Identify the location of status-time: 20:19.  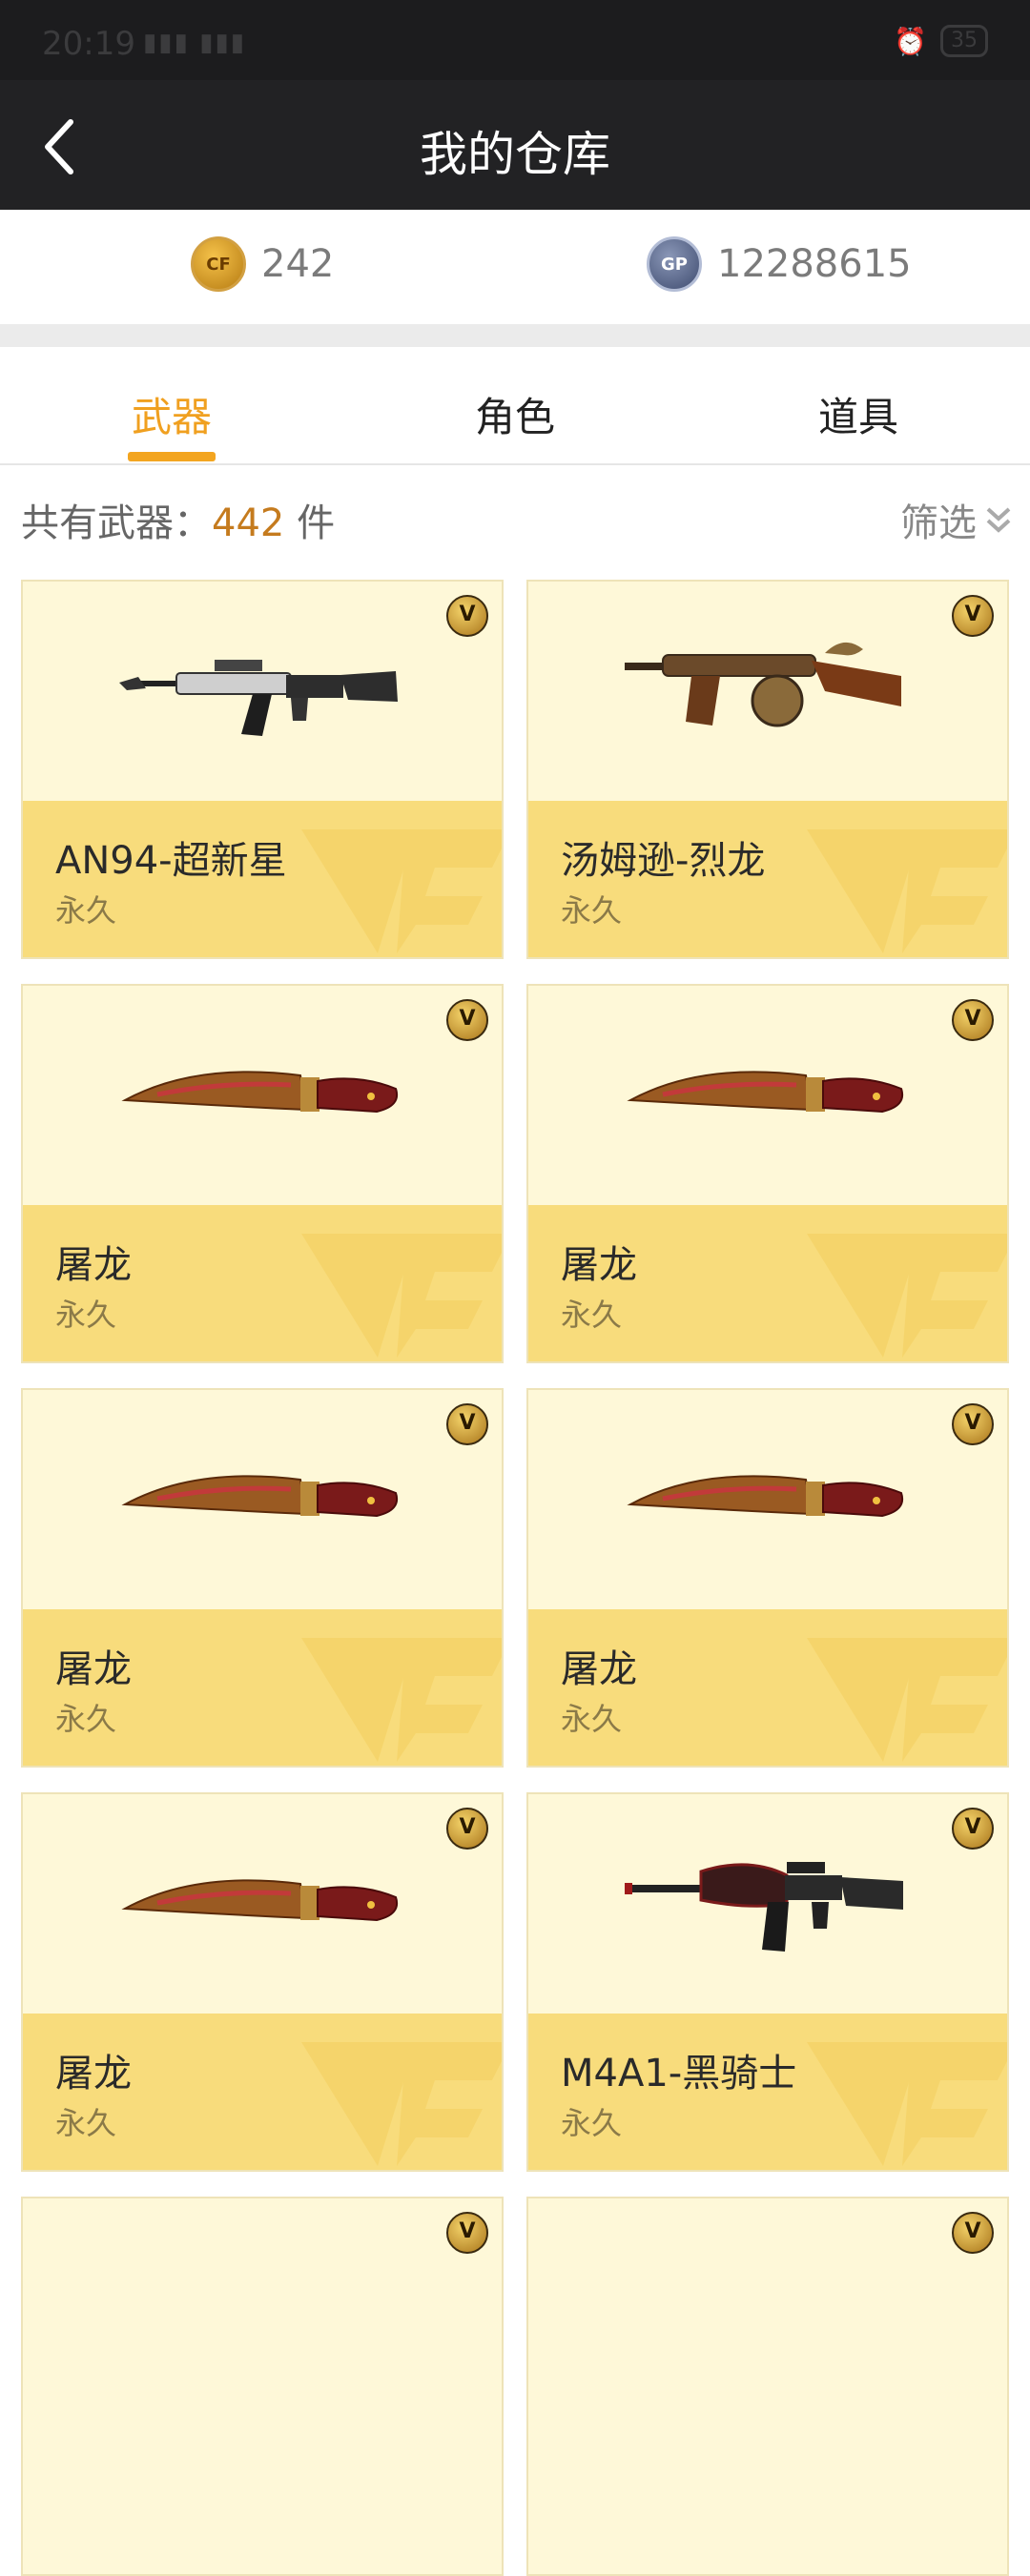
(88, 44).